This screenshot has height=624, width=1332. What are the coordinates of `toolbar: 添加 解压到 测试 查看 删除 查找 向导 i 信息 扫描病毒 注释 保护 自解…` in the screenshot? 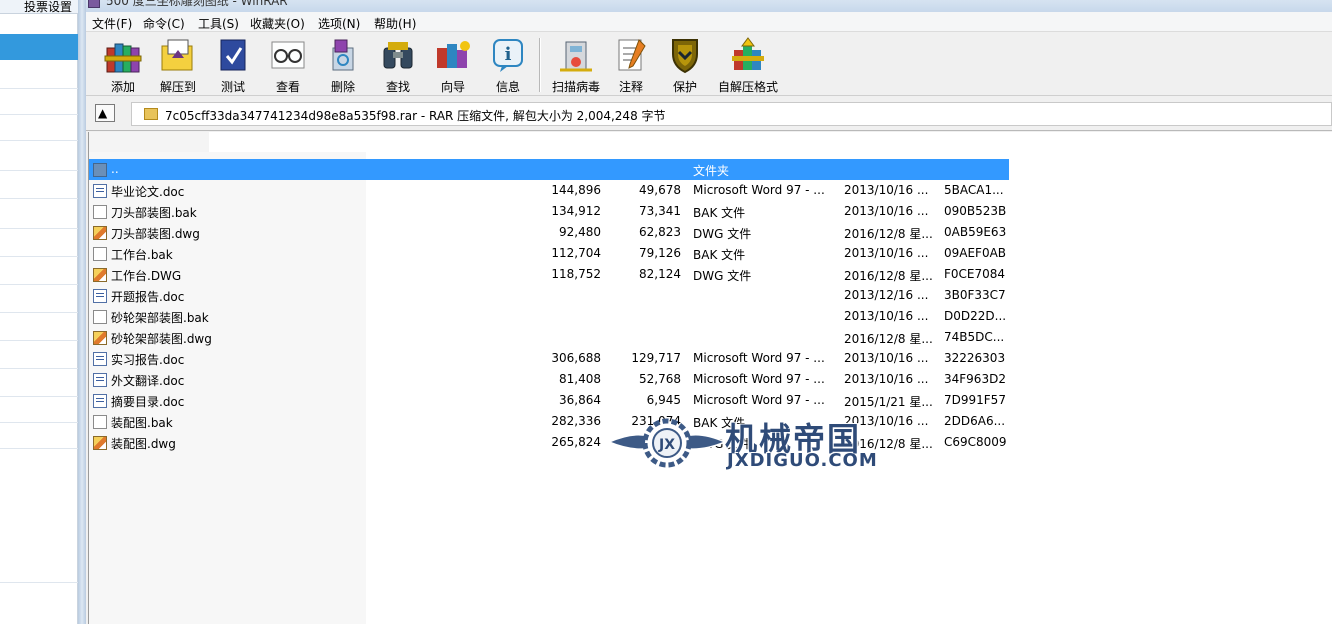 It's located at (709, 64).